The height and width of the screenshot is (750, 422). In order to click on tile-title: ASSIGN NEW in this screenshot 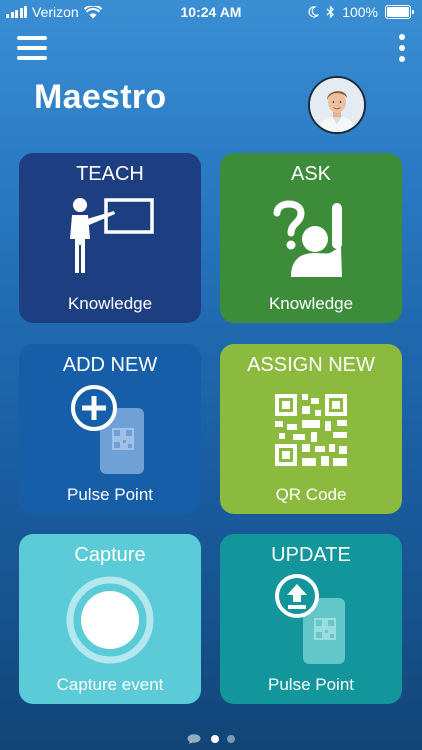, I will do `click(311, 365)`.